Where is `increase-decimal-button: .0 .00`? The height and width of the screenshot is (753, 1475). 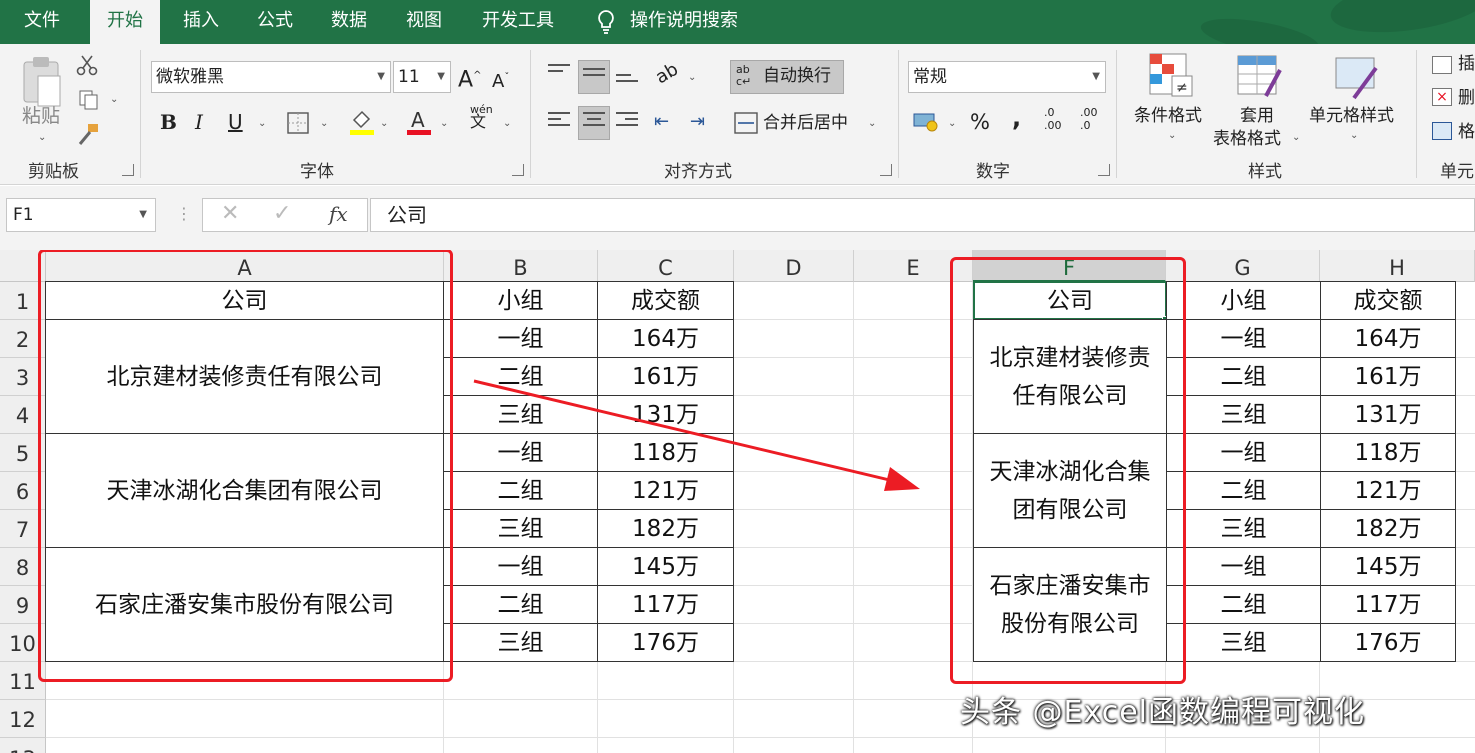
increase-decimal-button: .0 .00 is located at coordinates (1053, 119).